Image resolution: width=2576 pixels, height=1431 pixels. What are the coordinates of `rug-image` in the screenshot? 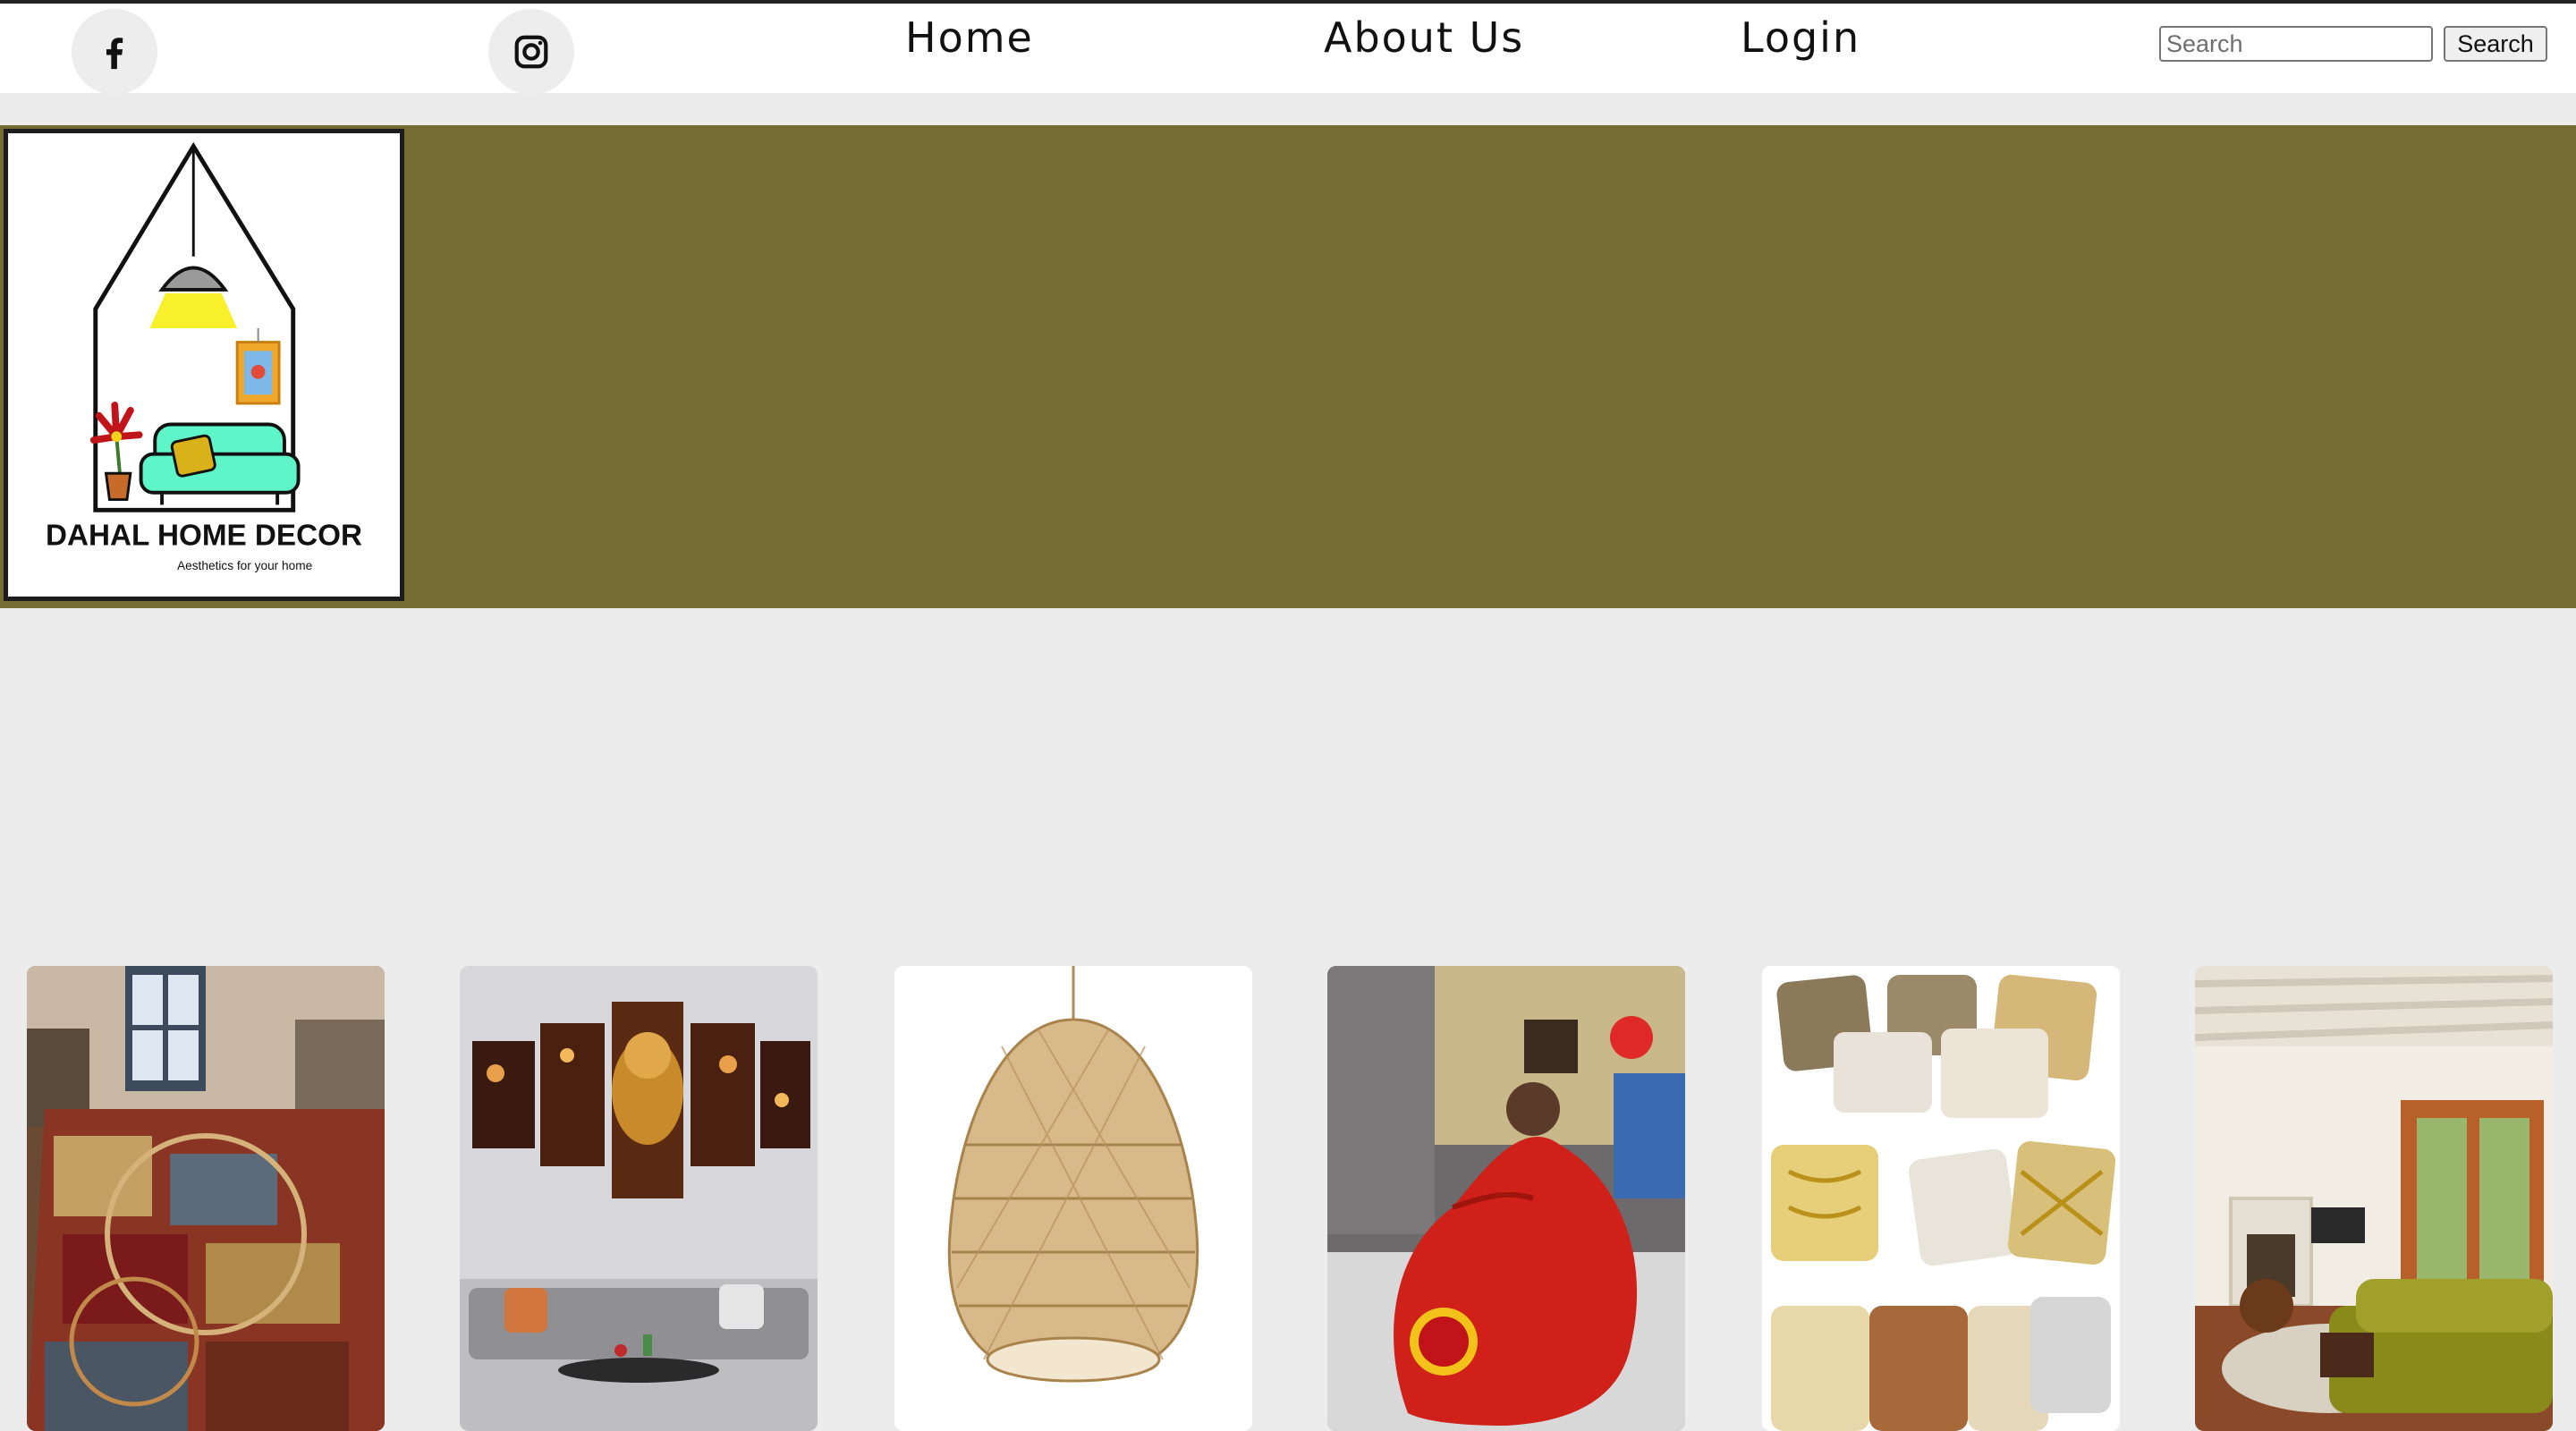 It's located at (206, 1199).